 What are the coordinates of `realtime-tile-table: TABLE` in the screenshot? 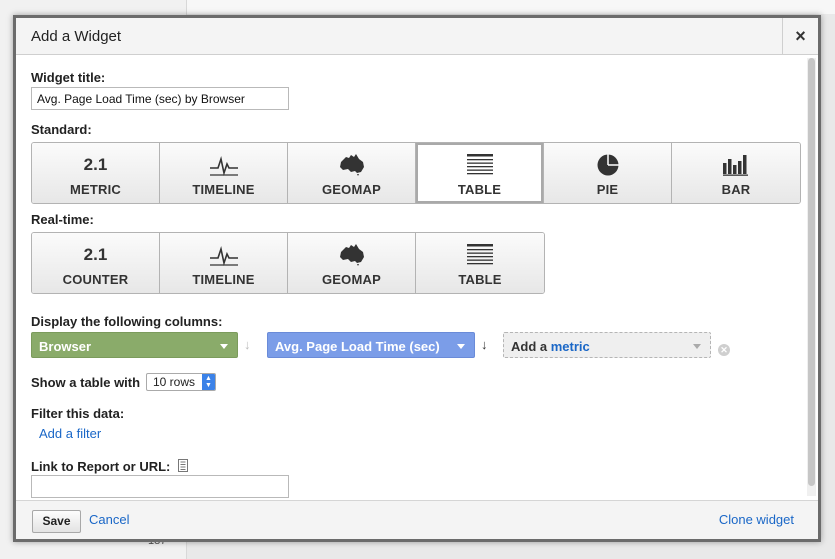 It's located at (480, 263).